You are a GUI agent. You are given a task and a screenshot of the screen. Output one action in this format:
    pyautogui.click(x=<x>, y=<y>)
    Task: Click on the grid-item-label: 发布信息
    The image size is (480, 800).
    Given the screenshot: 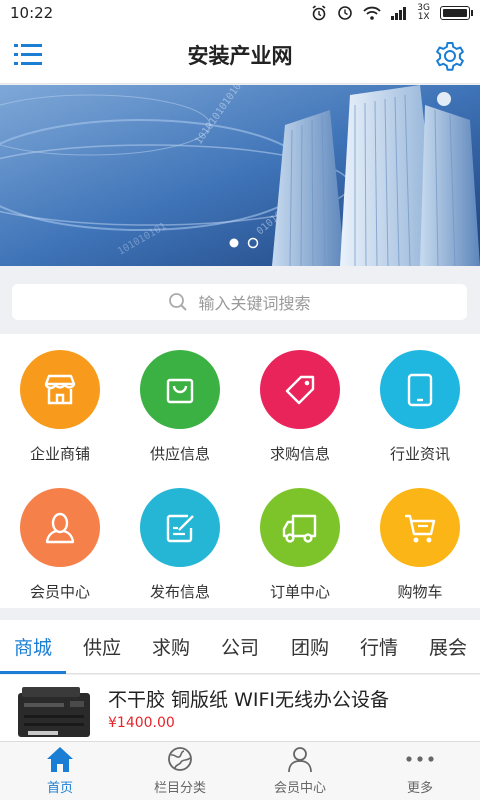 What is the action you would take?
    pyautogui.click(x=179, y=592)
    